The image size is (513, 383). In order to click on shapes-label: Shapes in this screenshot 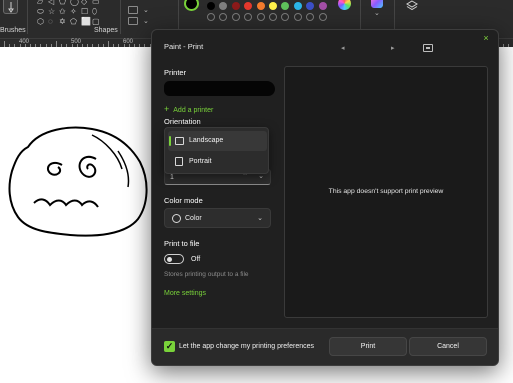, I will do `click(106, 30)`.